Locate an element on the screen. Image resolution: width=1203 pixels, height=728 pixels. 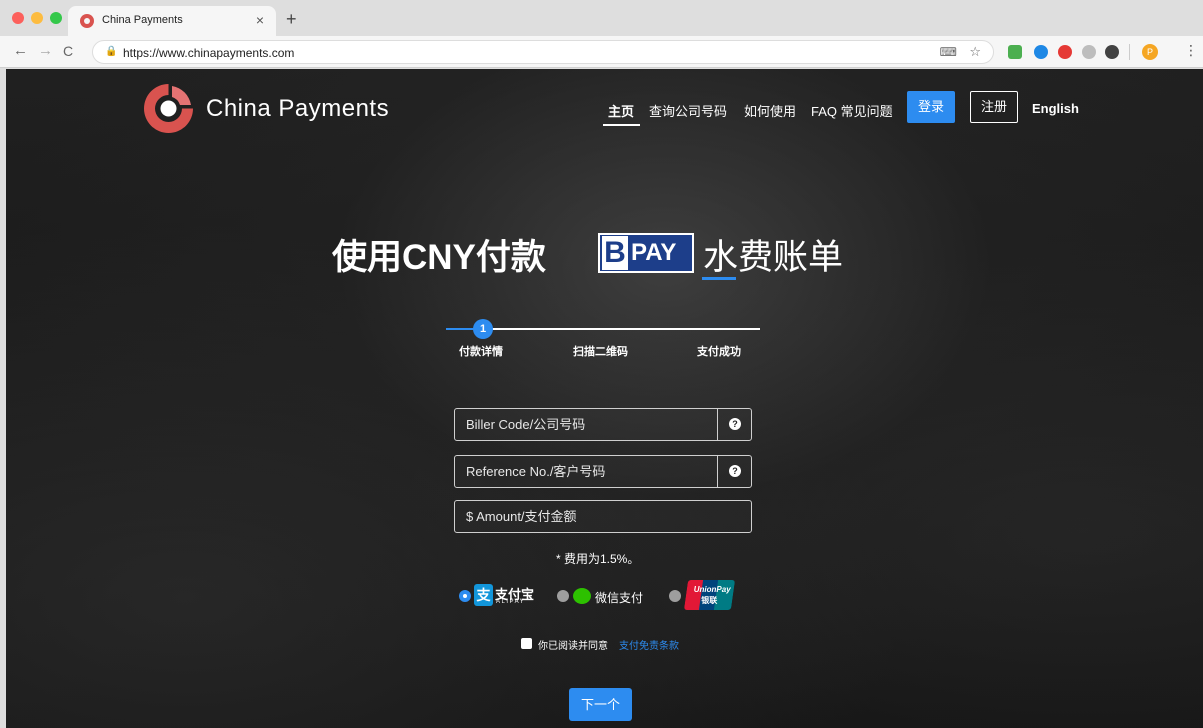
address-bar: 🔒 https://www.chinapayments.com ⌨ ☆ is located at coordinates (543, 52).